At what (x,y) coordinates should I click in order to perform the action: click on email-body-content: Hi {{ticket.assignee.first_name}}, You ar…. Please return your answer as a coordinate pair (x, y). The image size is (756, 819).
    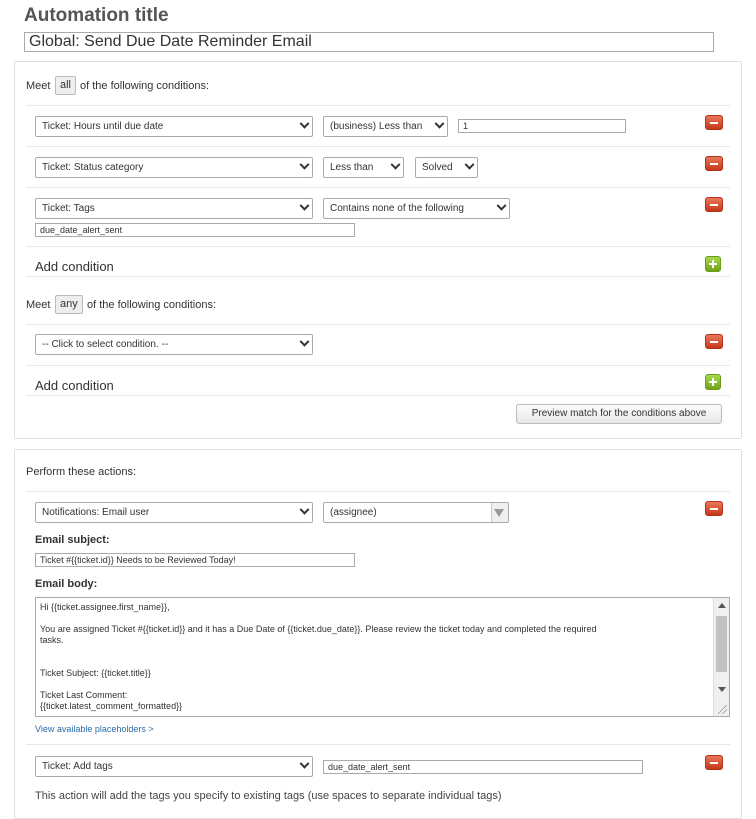
    Looking at the image, I should click on (372, 657).